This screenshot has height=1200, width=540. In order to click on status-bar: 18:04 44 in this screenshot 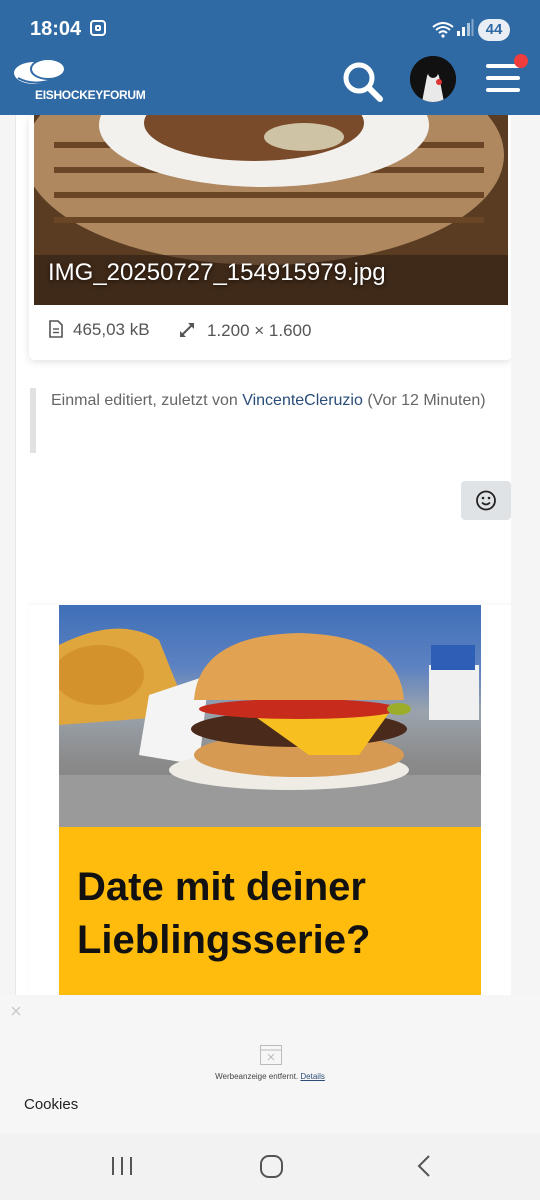, I will do `click(270, 30)`.